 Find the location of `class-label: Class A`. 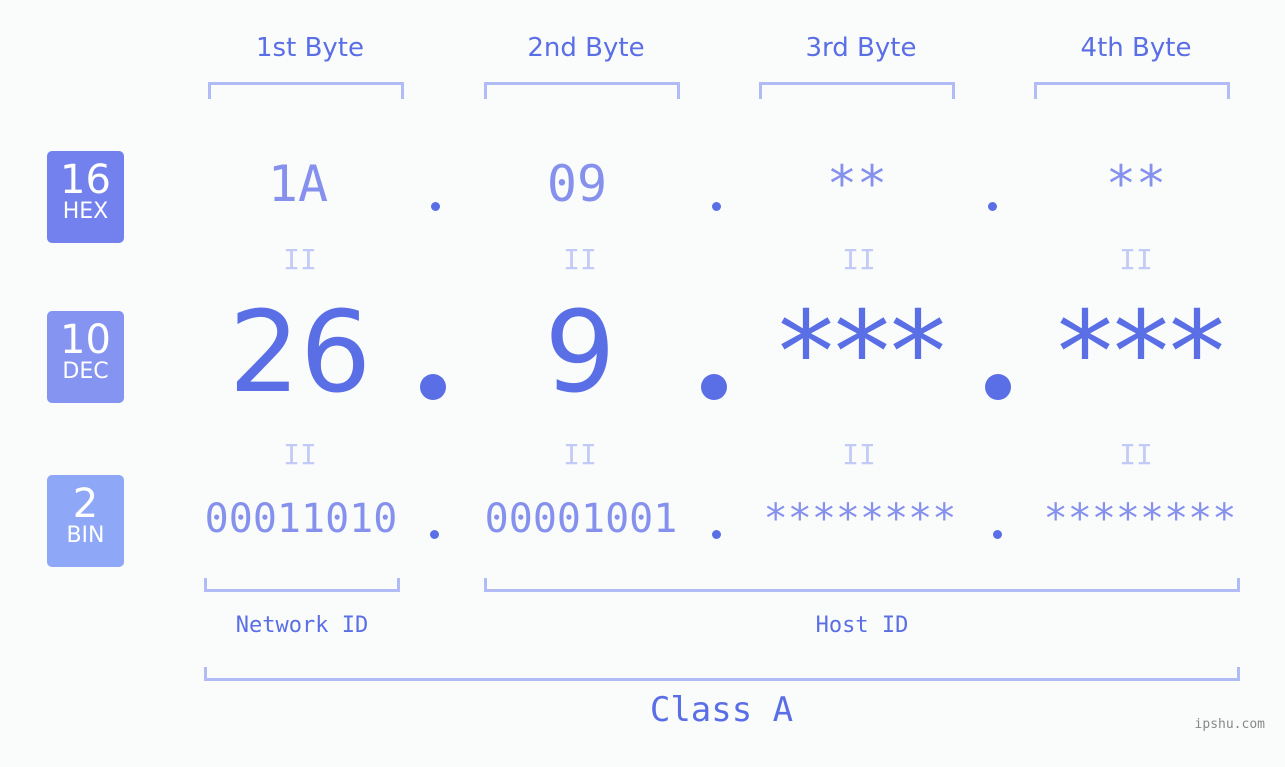

class-label: Class A is located at coordinates (721, 710).